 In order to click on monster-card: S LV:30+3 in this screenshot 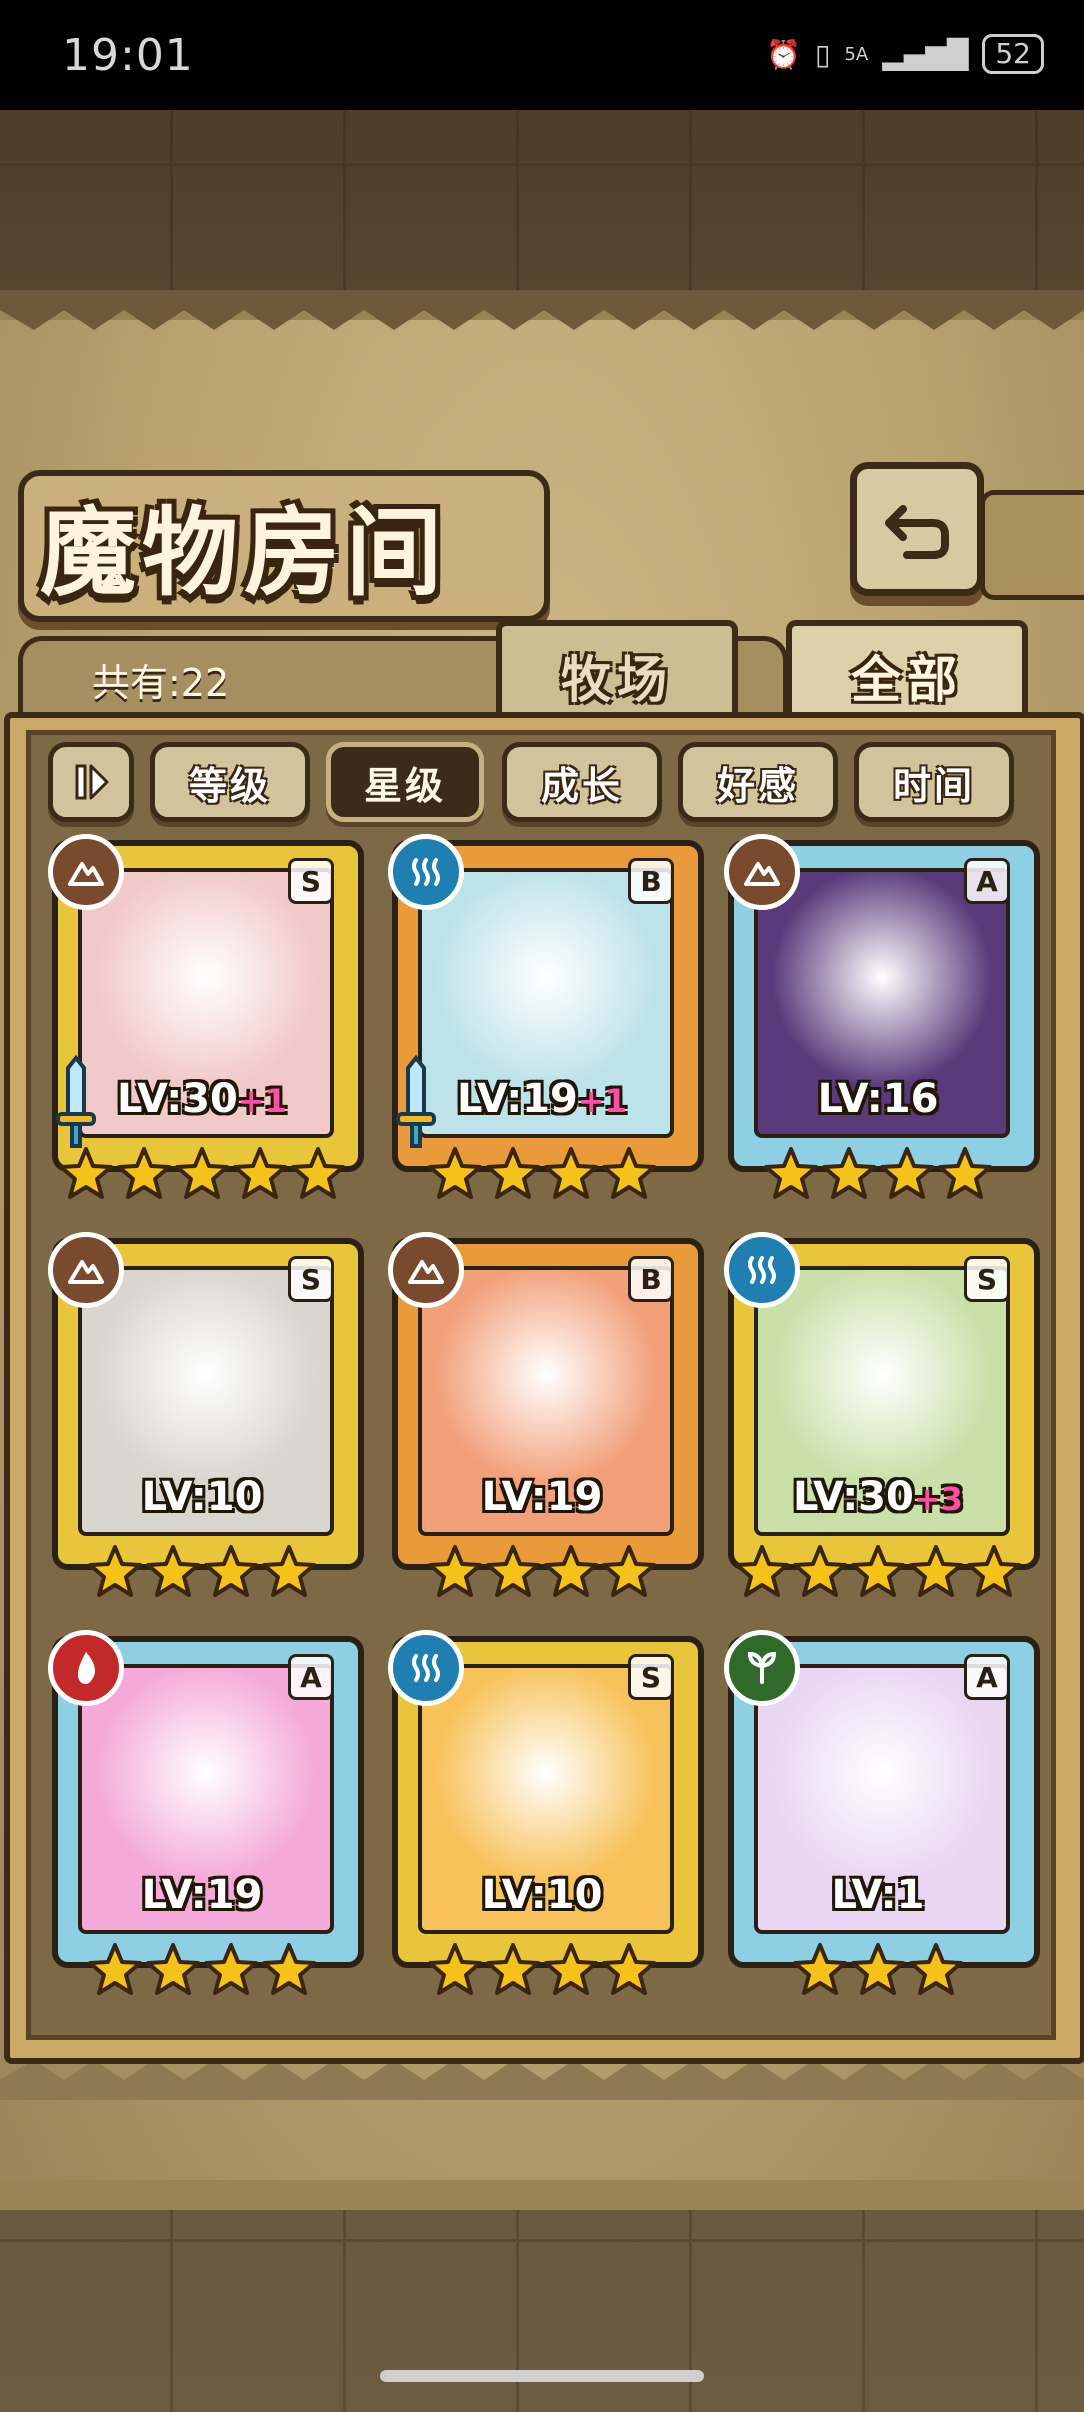, I will do `click(882, 1415)`.